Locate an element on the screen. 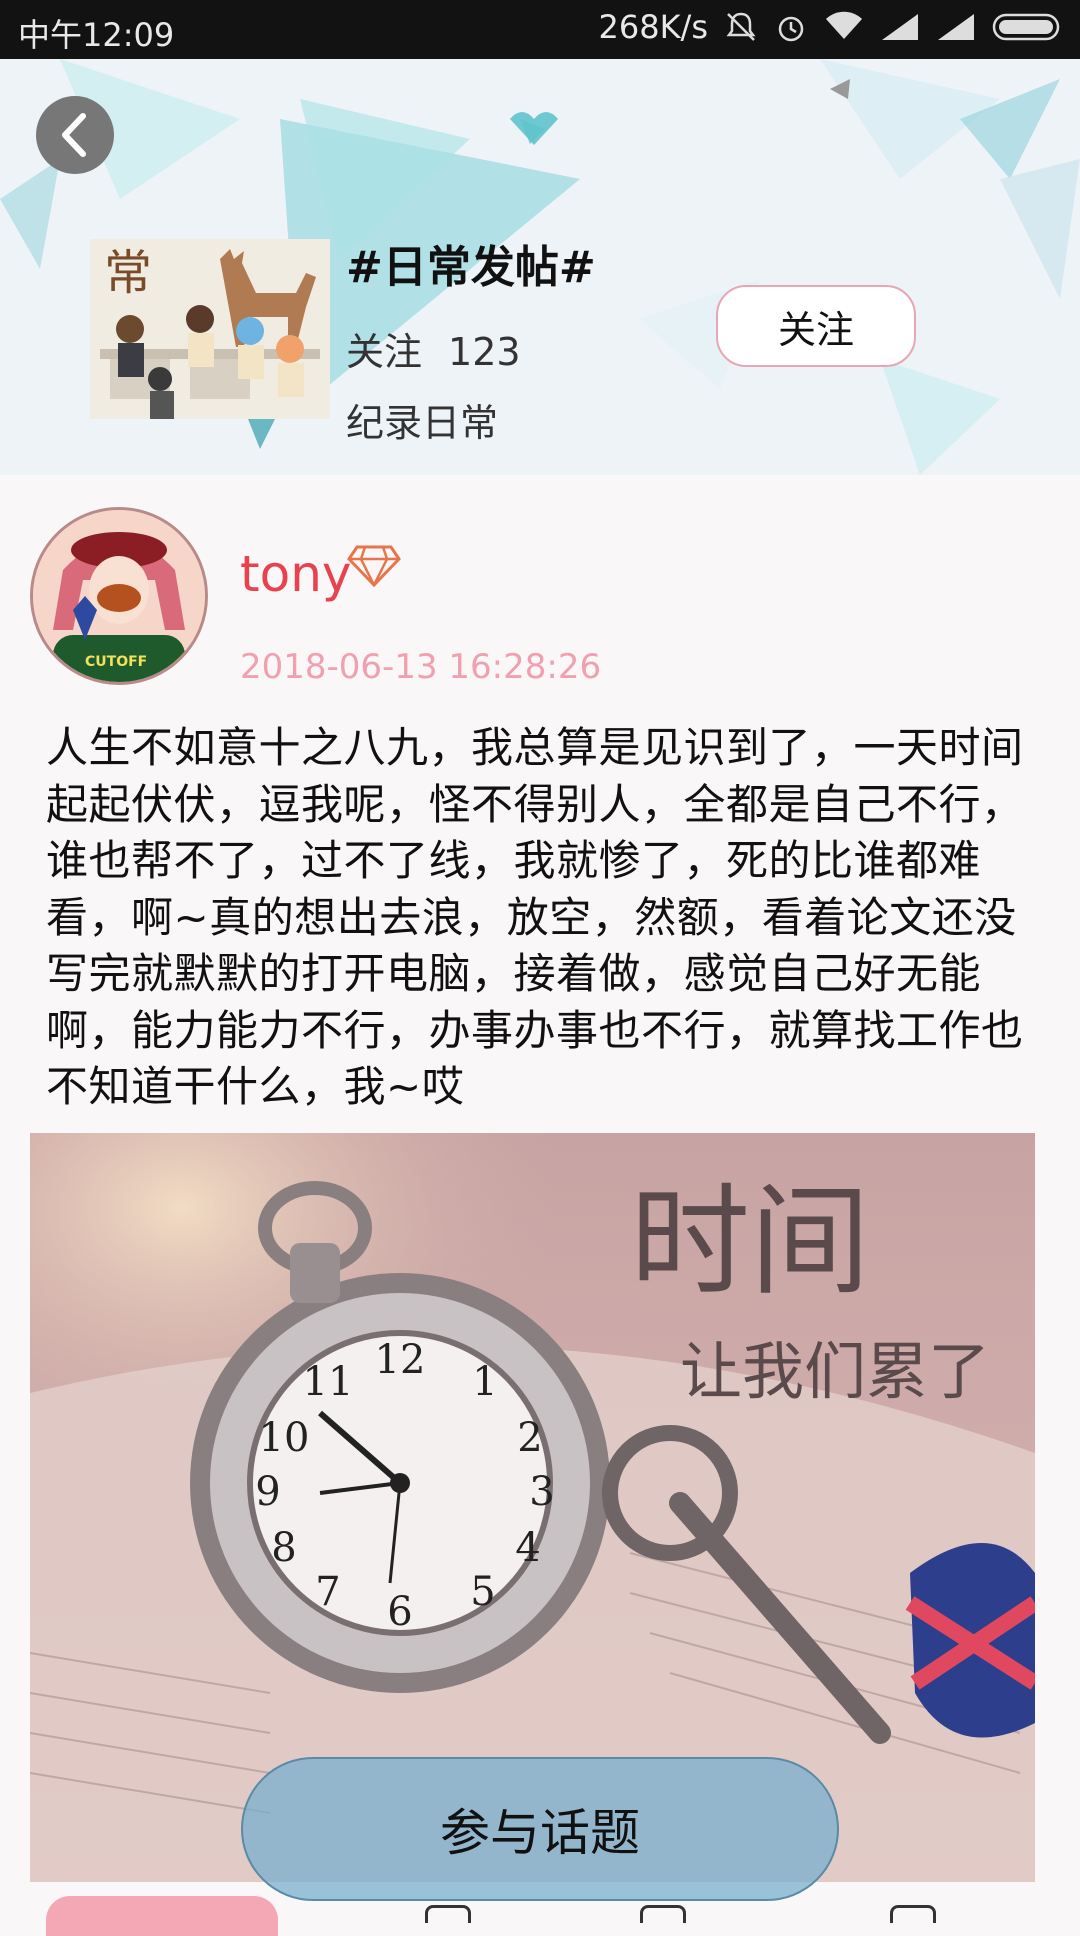  topic-title: #日常发帖# is located at coordinates (471, 267).